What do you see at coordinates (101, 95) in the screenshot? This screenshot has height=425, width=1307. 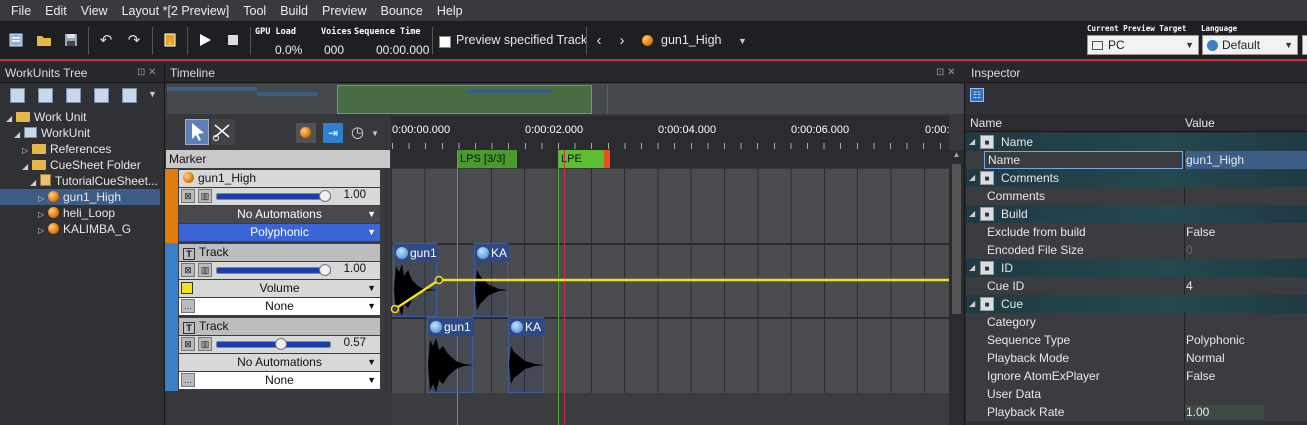 I see `add-cue-icon` at bounding box center [101, 95].